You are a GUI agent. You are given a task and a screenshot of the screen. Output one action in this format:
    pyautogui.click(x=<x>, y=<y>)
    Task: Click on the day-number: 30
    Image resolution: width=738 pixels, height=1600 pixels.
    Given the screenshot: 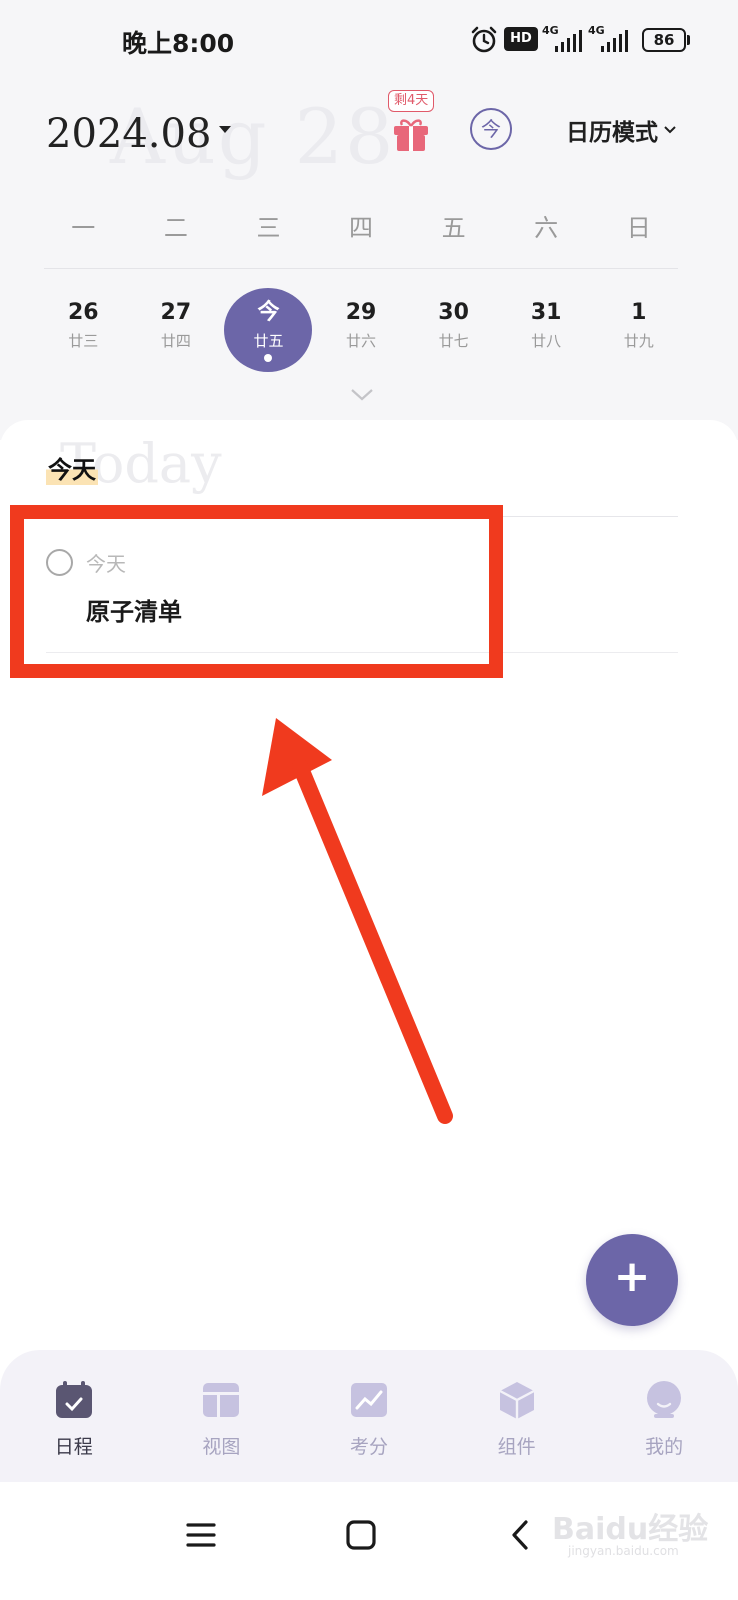 What is the action you would take?
    pyautogui.click(x=453, y=312)
    